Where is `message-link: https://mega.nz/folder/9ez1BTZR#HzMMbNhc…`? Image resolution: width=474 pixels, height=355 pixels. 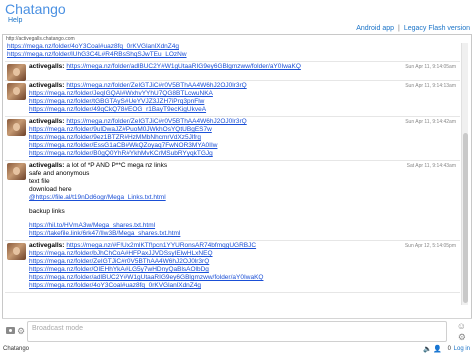
message-link: https://mega.nz/folder/9ez1BTZR#HzMMbNhc… is located at coordinates (115, 137).